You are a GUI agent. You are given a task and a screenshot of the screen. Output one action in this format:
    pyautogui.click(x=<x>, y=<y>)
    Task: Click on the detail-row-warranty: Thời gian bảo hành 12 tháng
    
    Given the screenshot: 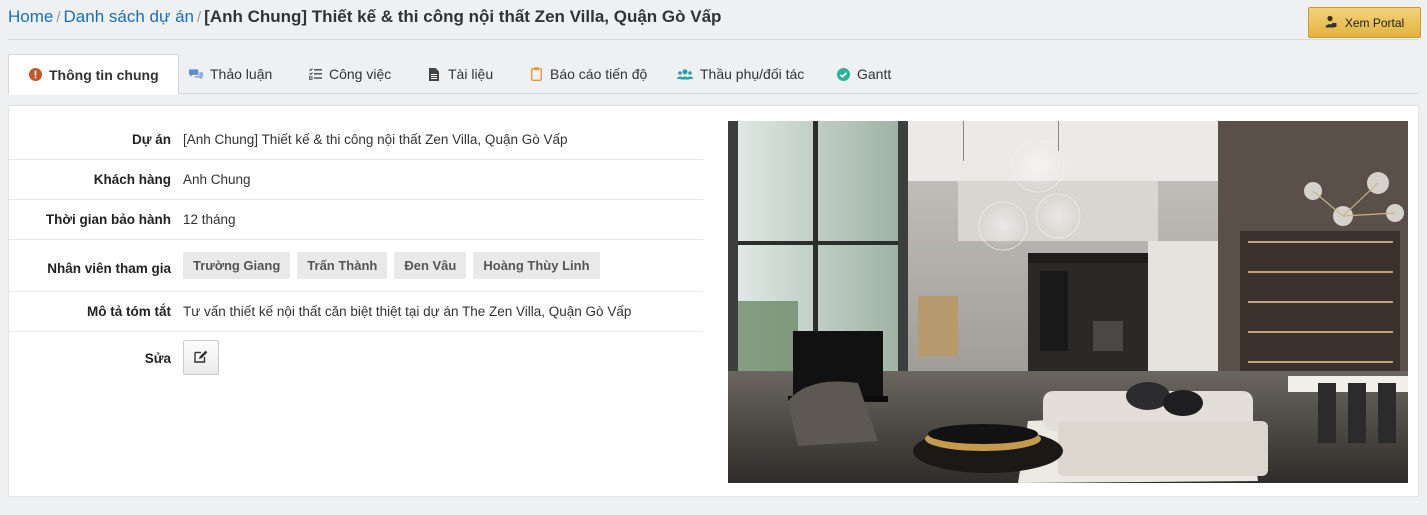 What is the action you would take?
    pyautogui.click(x=356, y=220)
    